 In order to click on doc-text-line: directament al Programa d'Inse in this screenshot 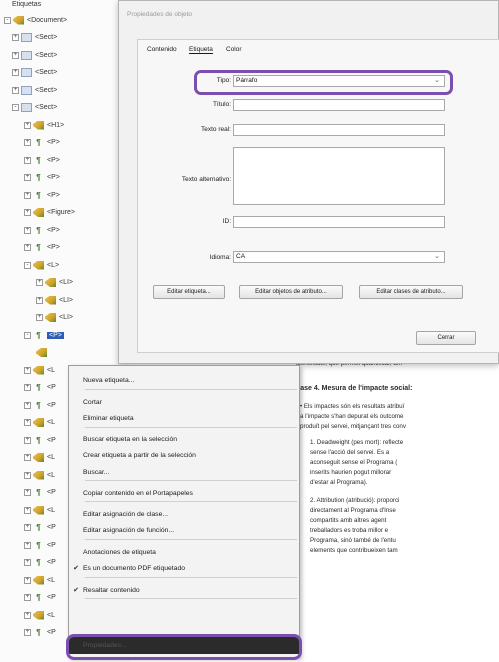, I will do `click(353, 510)`.